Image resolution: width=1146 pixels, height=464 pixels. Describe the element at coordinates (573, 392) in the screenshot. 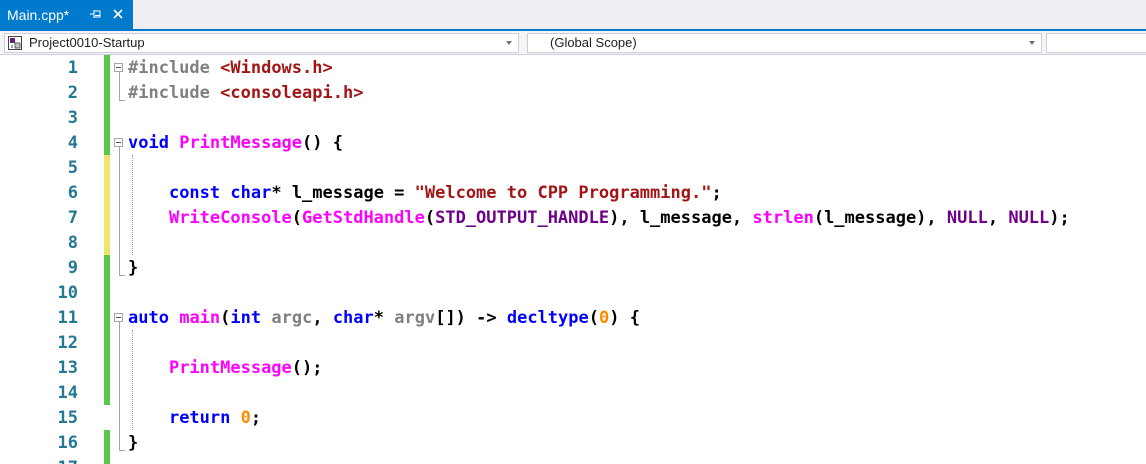

I see `code-line: 14` at that location.